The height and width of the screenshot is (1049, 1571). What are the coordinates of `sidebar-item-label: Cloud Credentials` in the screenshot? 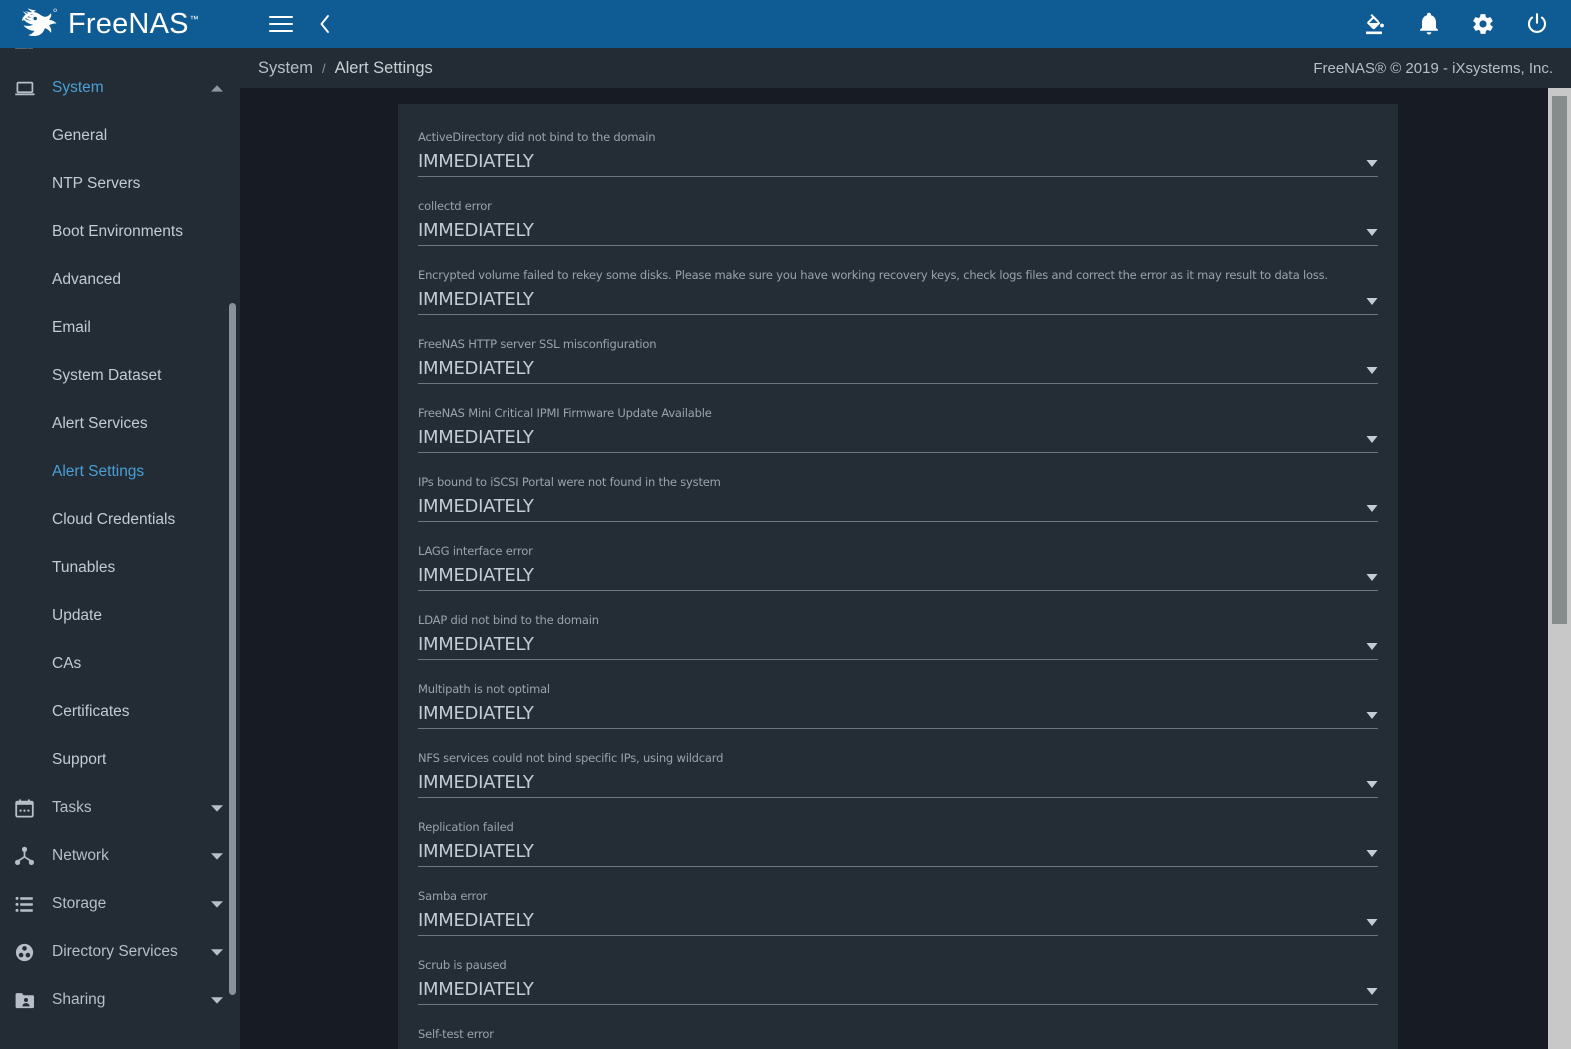 It's located at (114, 519).